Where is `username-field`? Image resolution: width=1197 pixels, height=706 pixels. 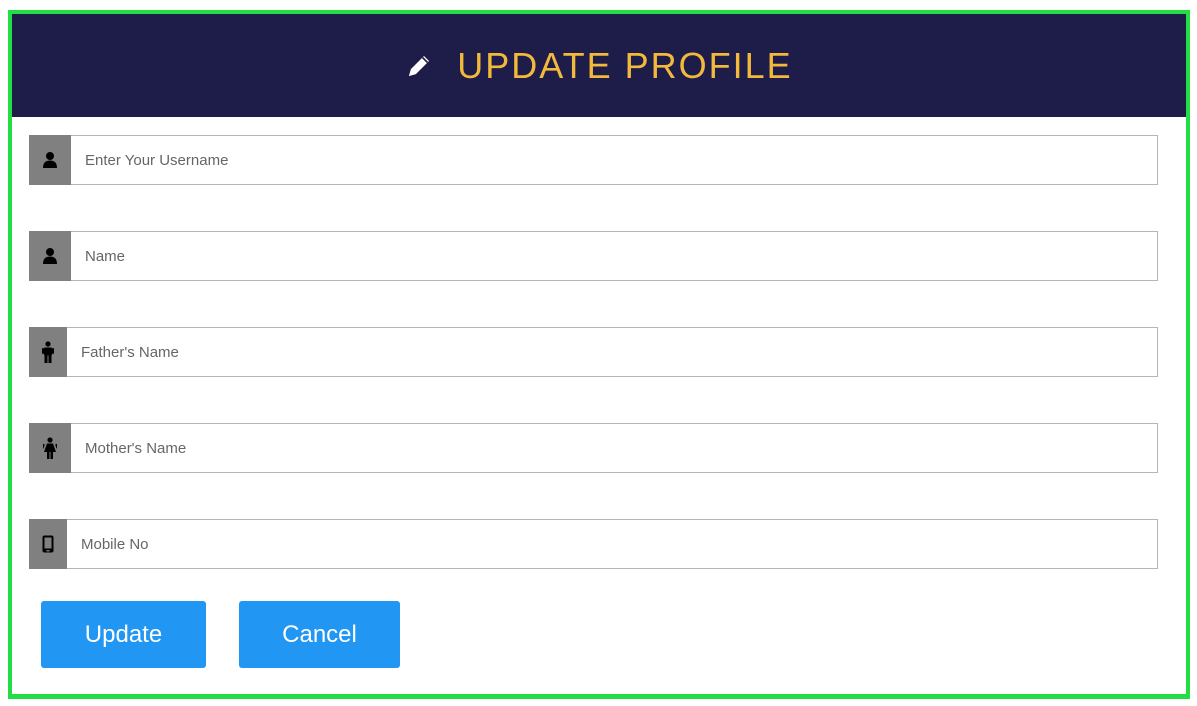 username-field is located at coordinates (614, 160).